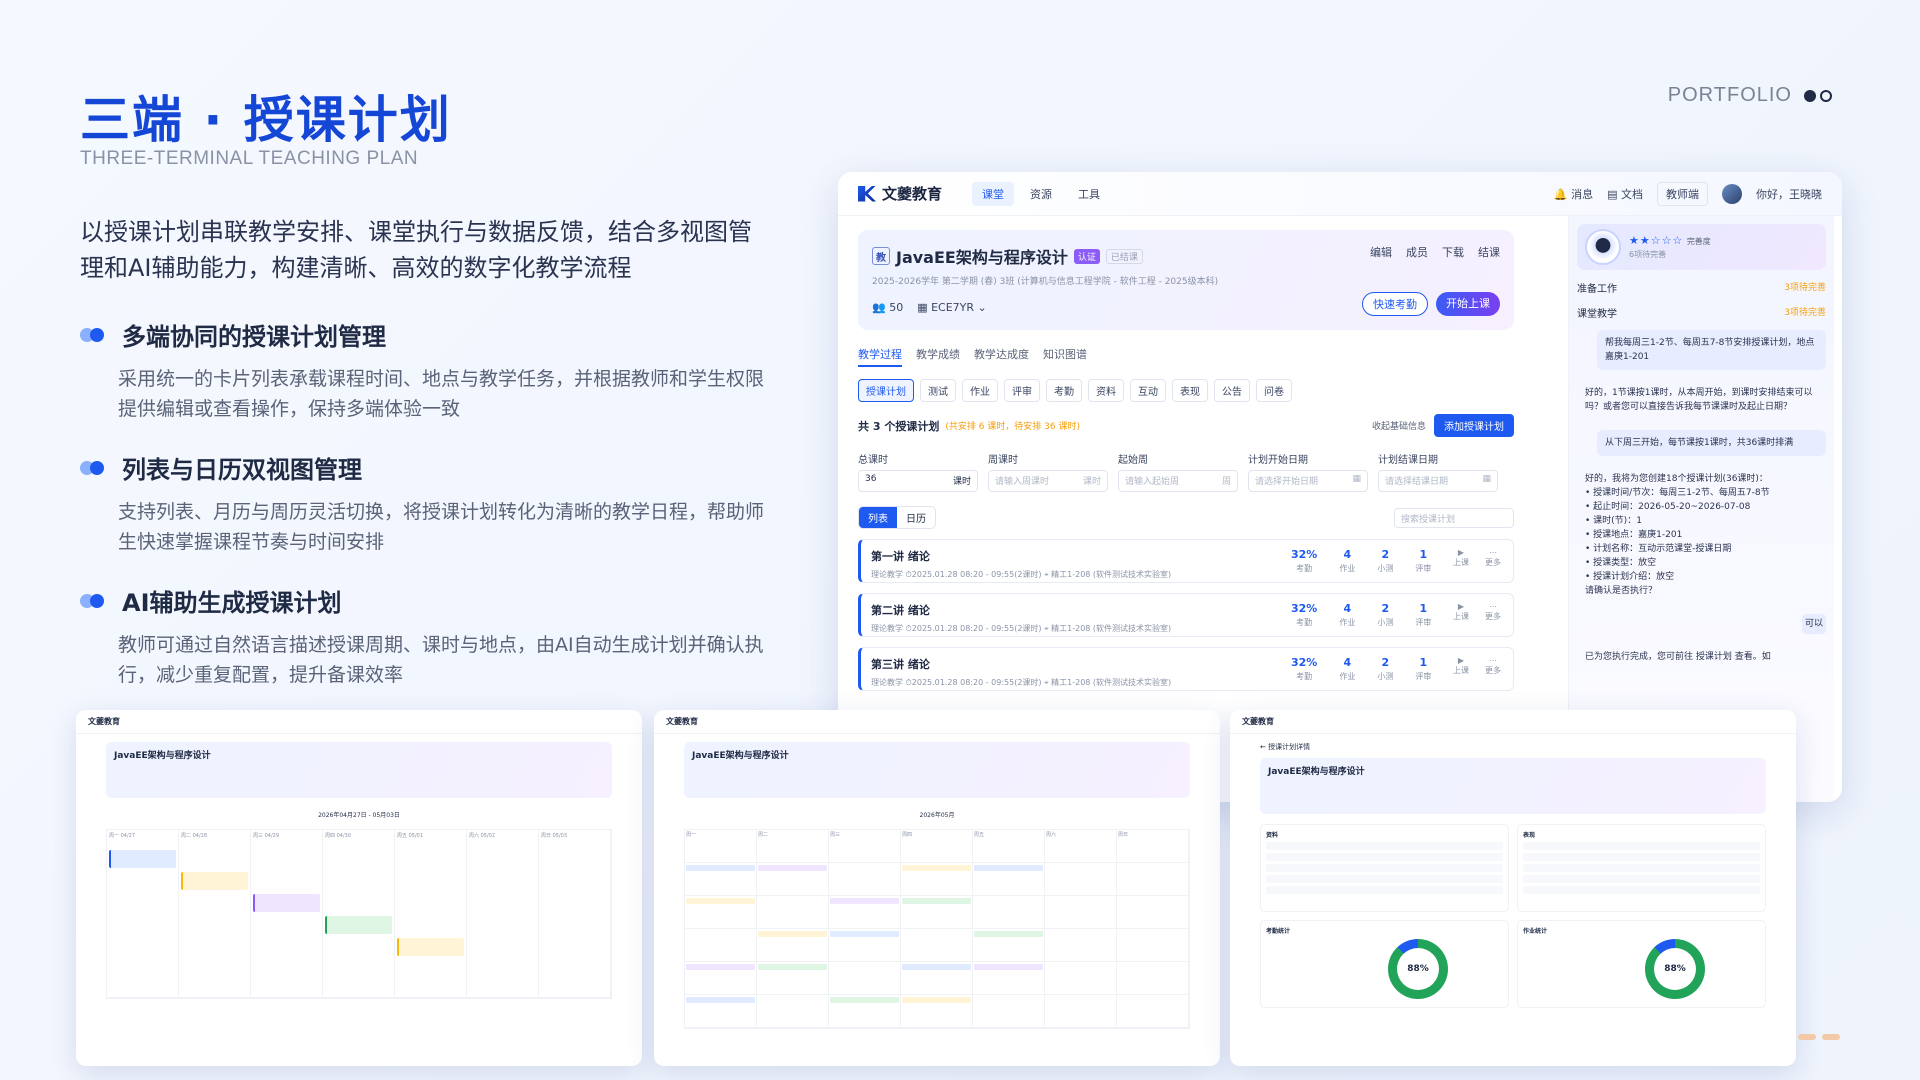  I want to click on tab-process: 教学过程, so click(880, 356).